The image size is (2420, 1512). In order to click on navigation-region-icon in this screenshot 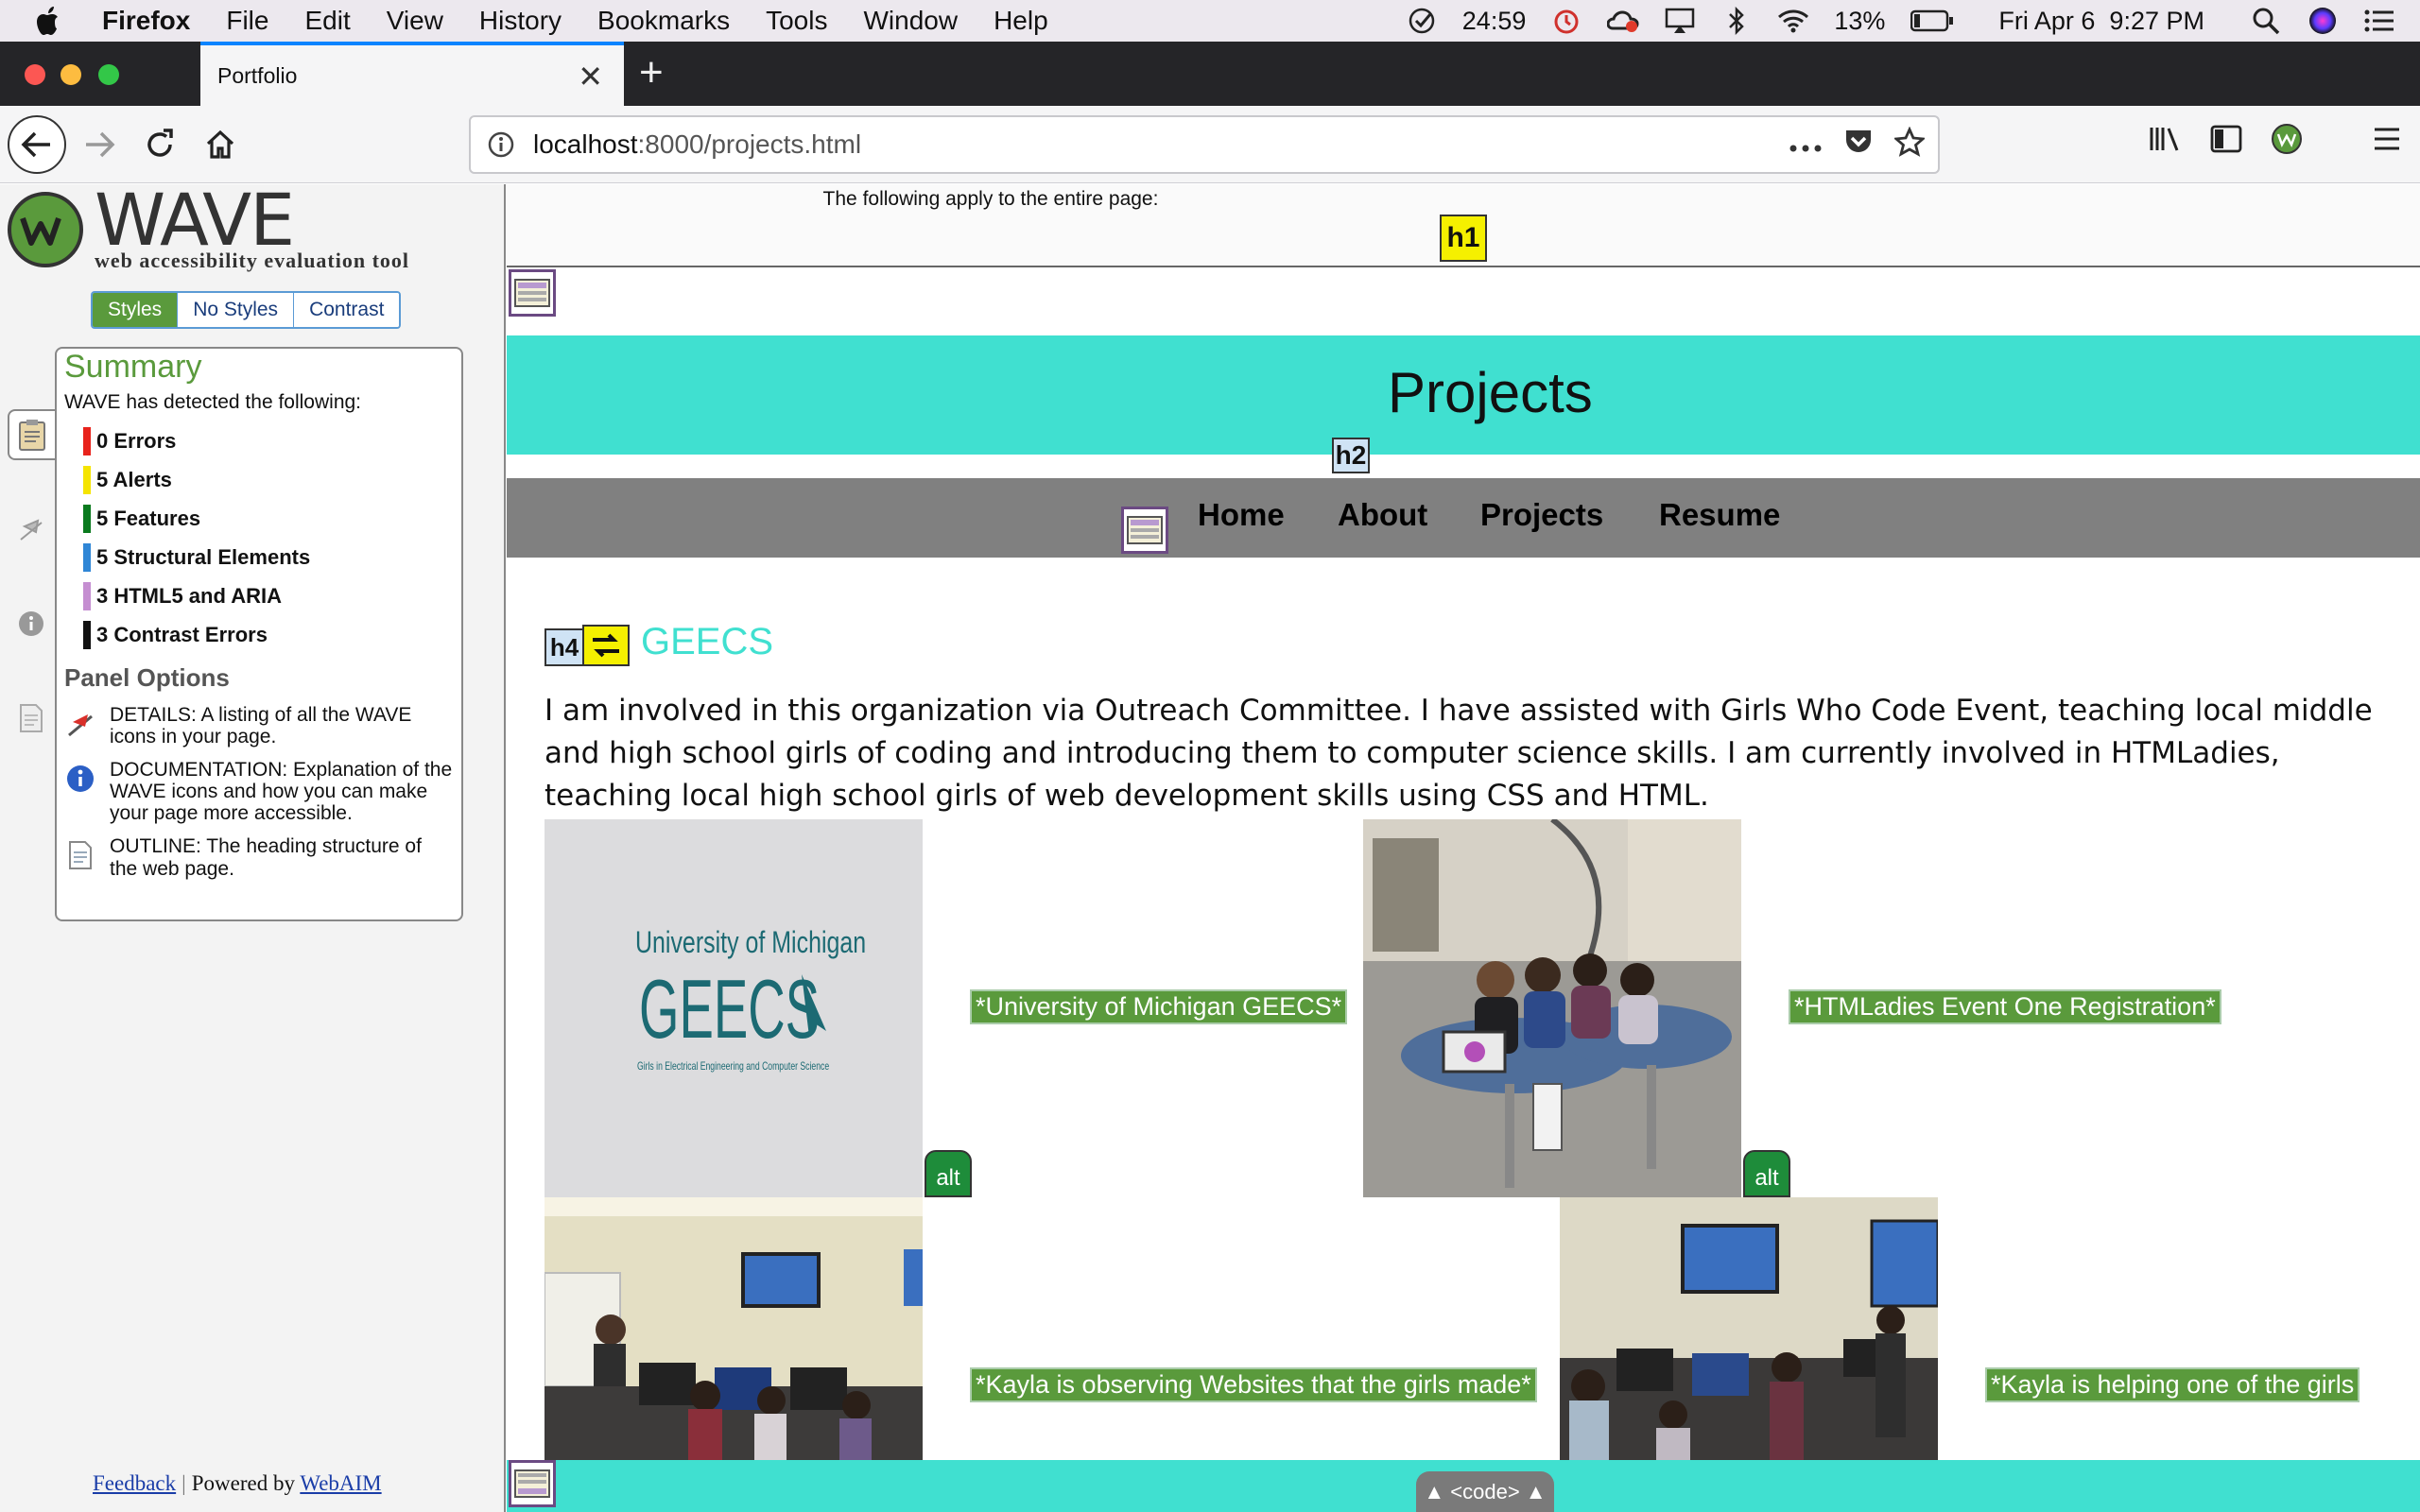, I will do `click(1144, 530)`.